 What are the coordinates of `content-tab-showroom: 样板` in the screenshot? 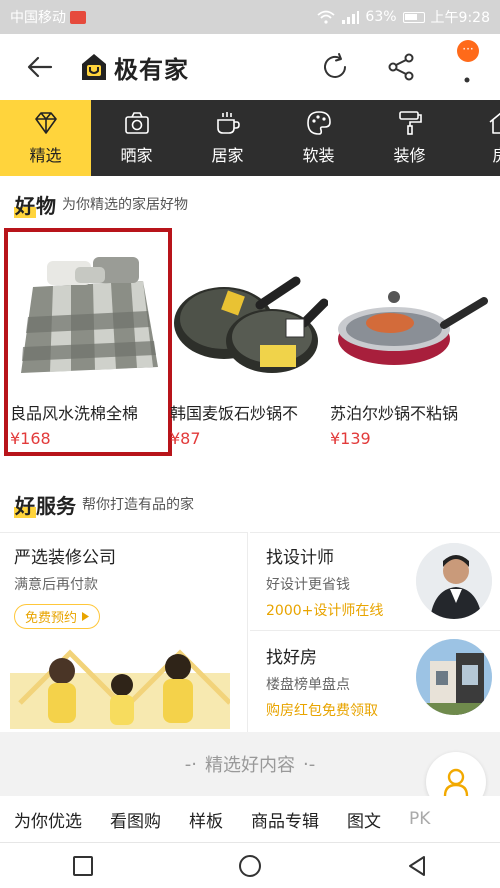 It's located at (206, 819).